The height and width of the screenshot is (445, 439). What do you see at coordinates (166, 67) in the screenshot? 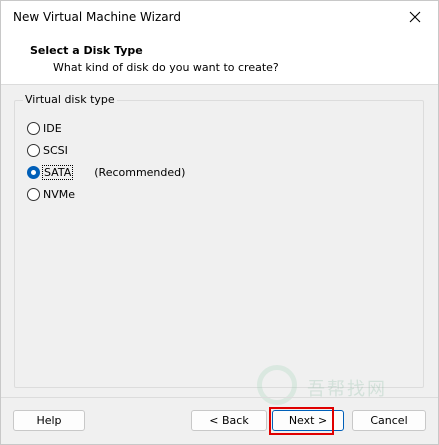
I see `page-subtitle: What kind of disk do you want to create?` at bounding box center [166, 67].